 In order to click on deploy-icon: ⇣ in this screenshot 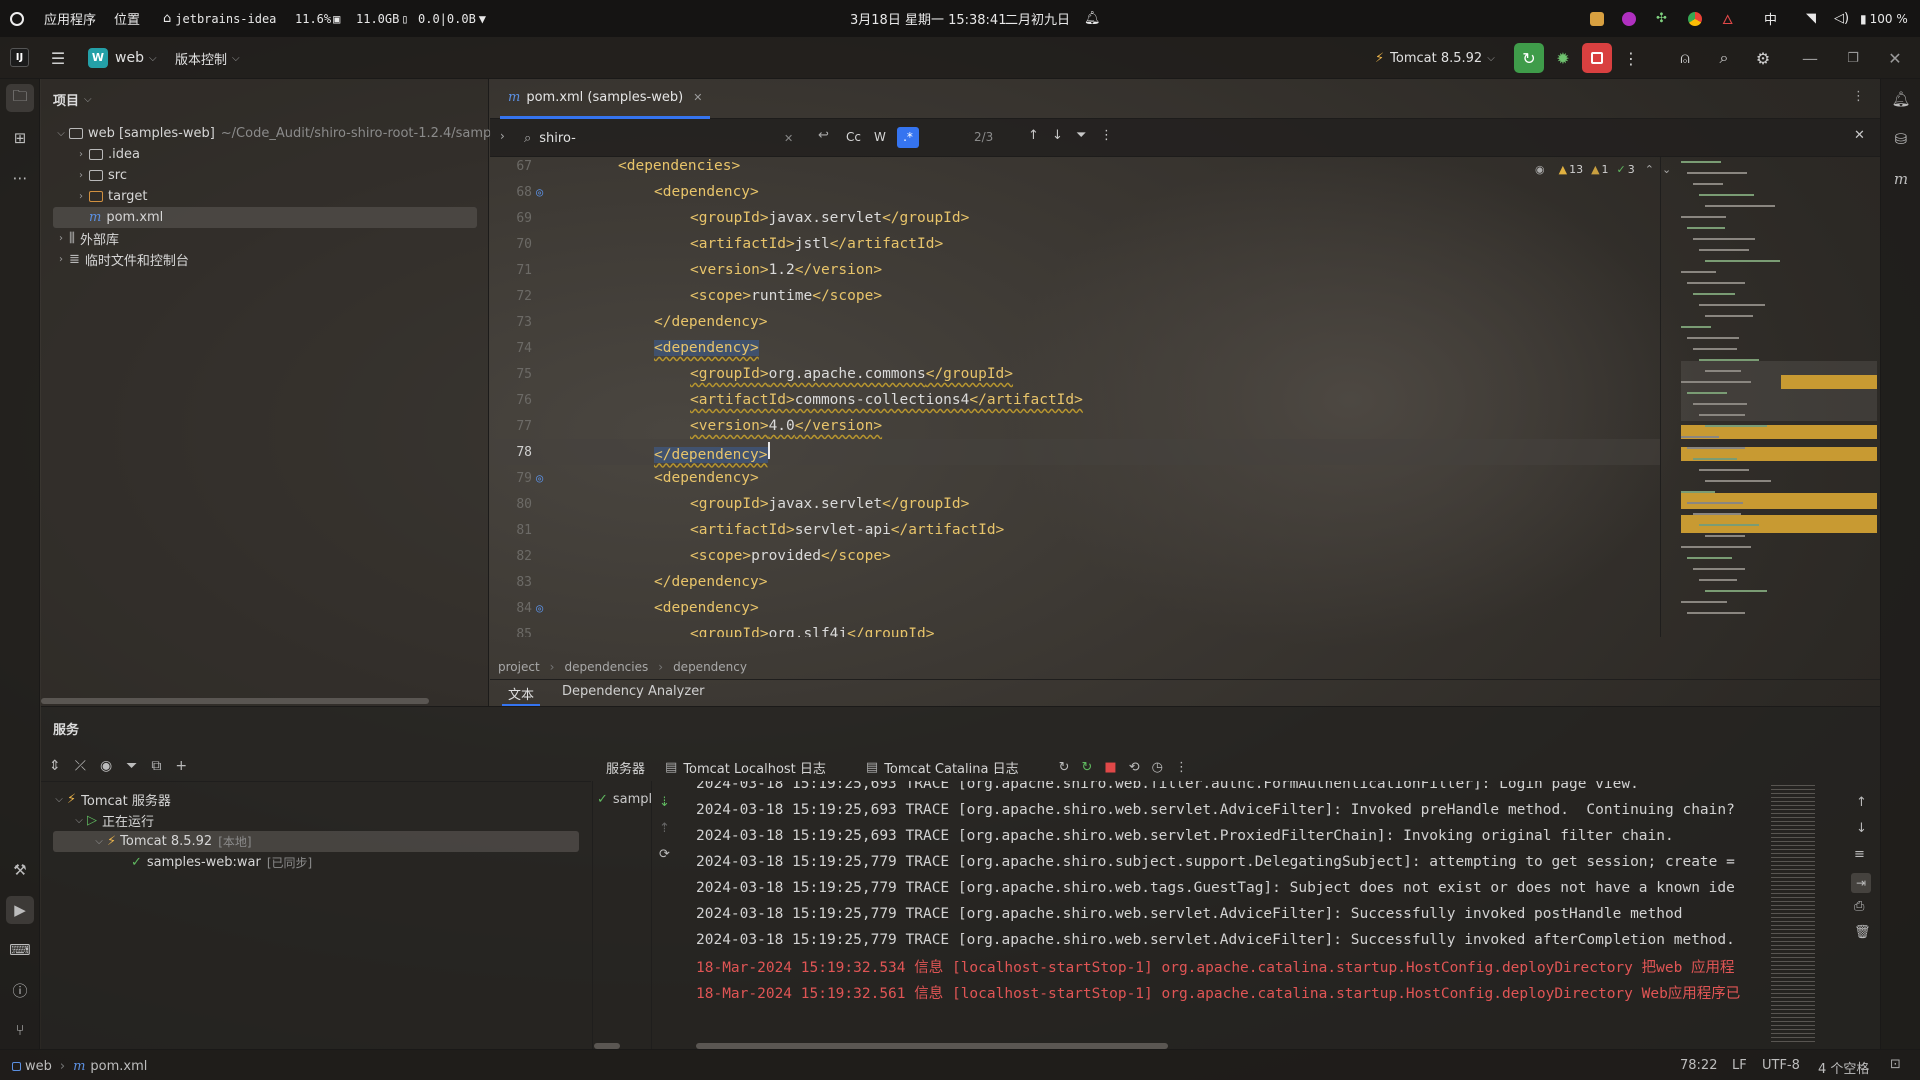, I will do `click(664, 802)`.